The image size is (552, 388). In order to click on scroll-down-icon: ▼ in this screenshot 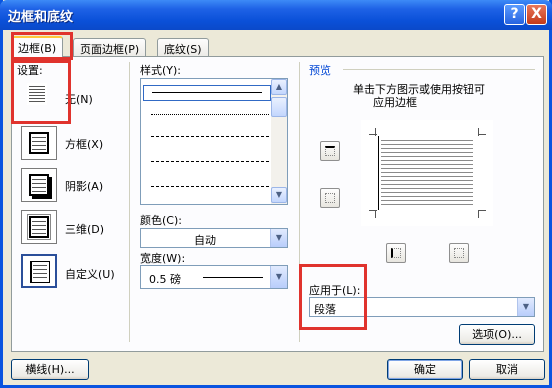, I will do `click(279, 195)`.